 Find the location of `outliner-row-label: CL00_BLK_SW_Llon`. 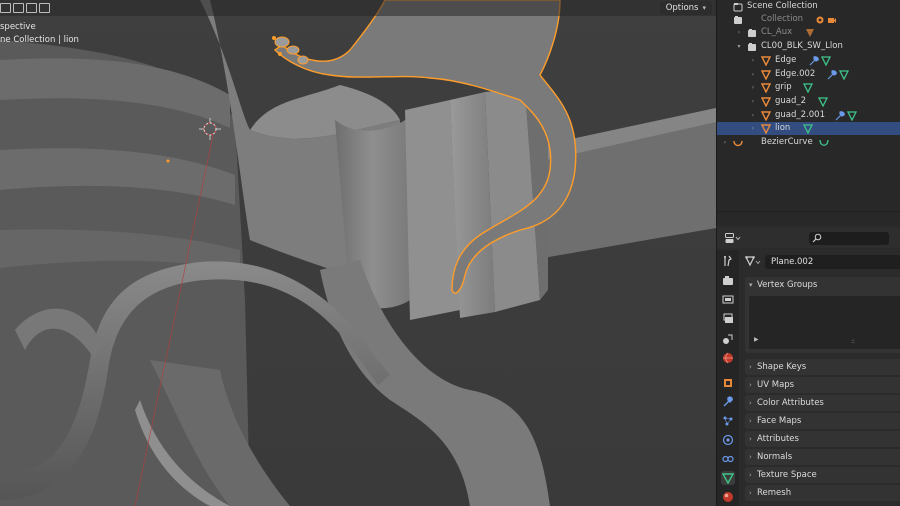

outliner-row-label: CL00_BLK_SW_Llon is located at coordinates (802, 46).